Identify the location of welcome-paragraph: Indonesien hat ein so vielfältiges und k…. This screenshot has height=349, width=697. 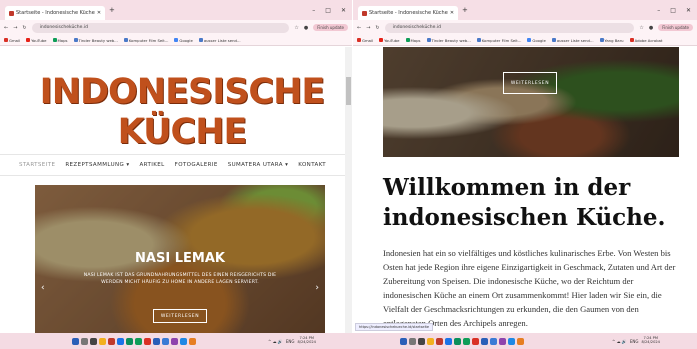
(529, 288).